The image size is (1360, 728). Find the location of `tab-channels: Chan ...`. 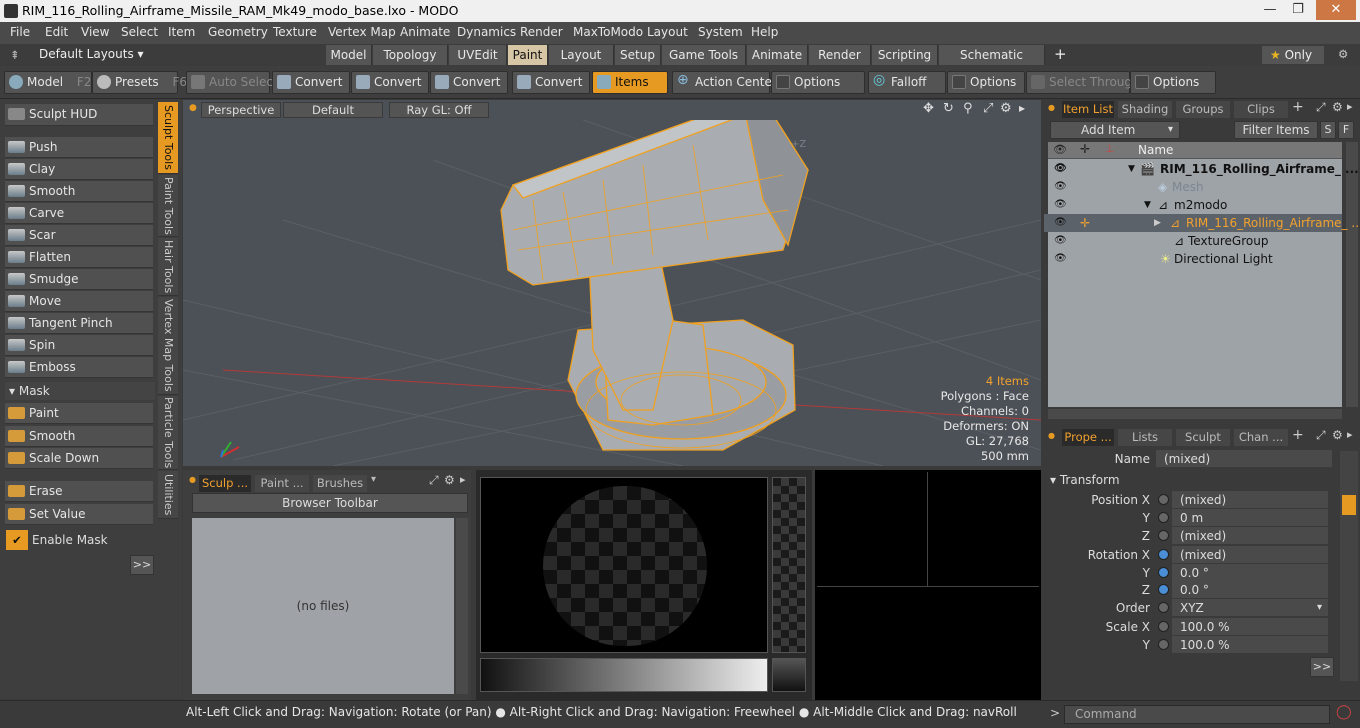

tab-channels: Chan ... is located at coordinates (1261, 437).